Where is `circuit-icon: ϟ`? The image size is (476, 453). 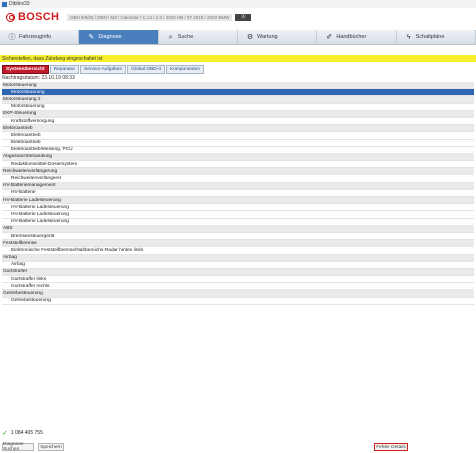
circuit-icon: ϟ is located at coordinates (408, 37).